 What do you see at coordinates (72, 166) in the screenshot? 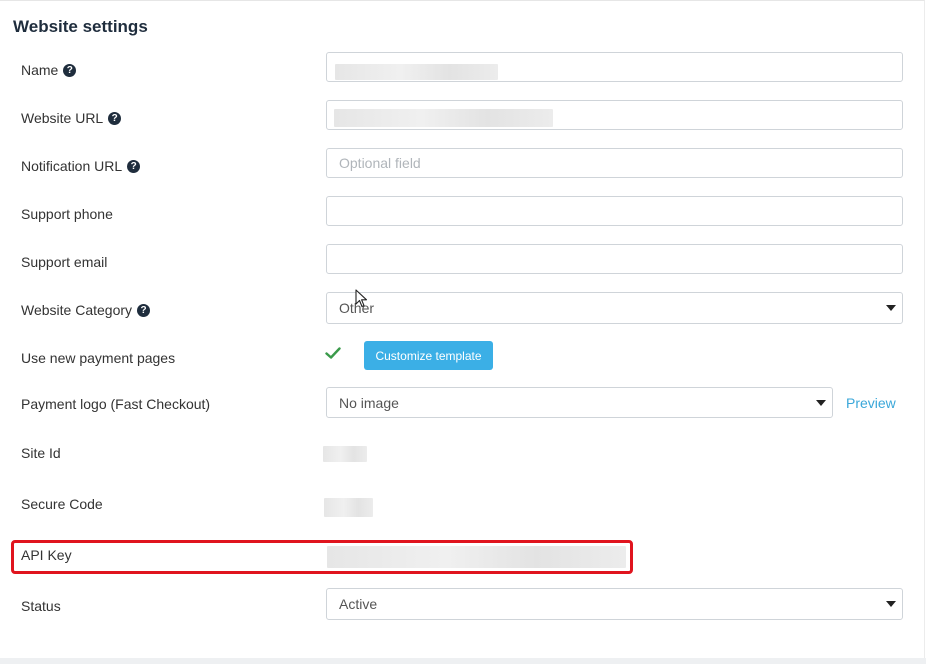
I see `notification-url-label-text: Notification URL` at bounding box center [72, 166].